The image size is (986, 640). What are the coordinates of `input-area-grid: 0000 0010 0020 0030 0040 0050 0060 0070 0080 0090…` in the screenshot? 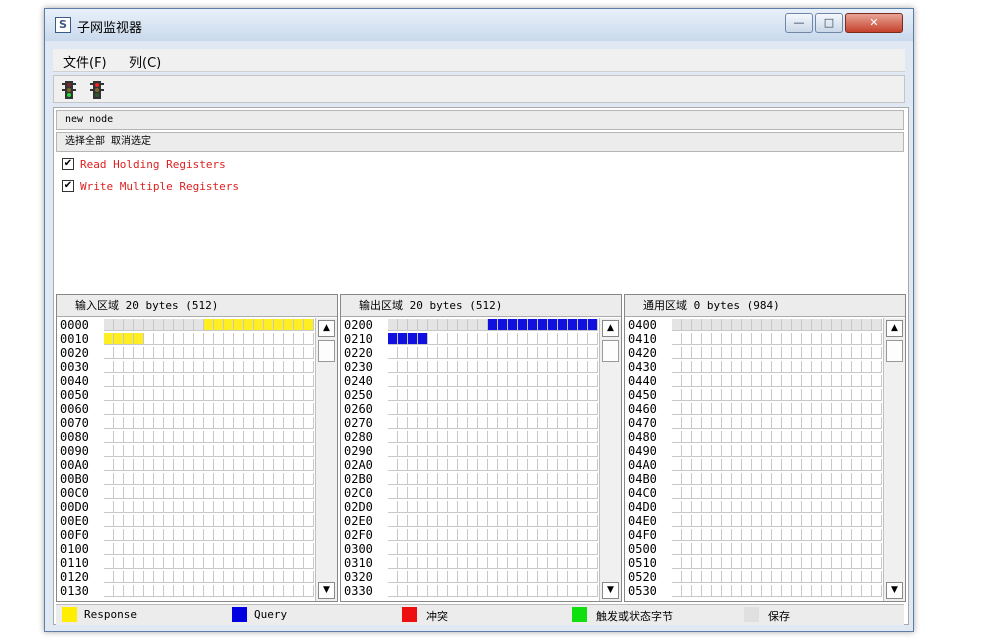 It's located at (186, 459).